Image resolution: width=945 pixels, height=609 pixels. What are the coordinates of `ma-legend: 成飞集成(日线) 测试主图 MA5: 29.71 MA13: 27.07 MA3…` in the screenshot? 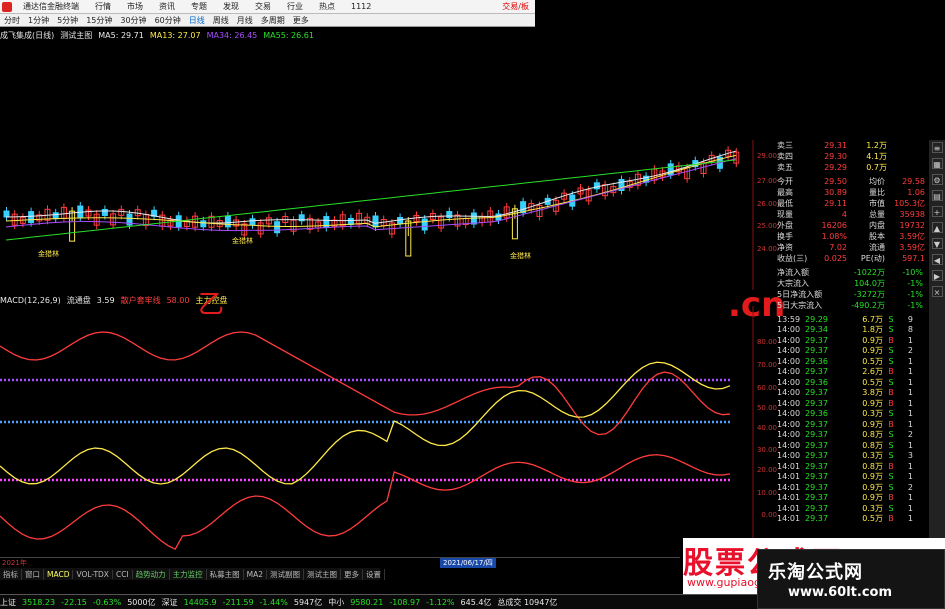 It's located at (267, 35).